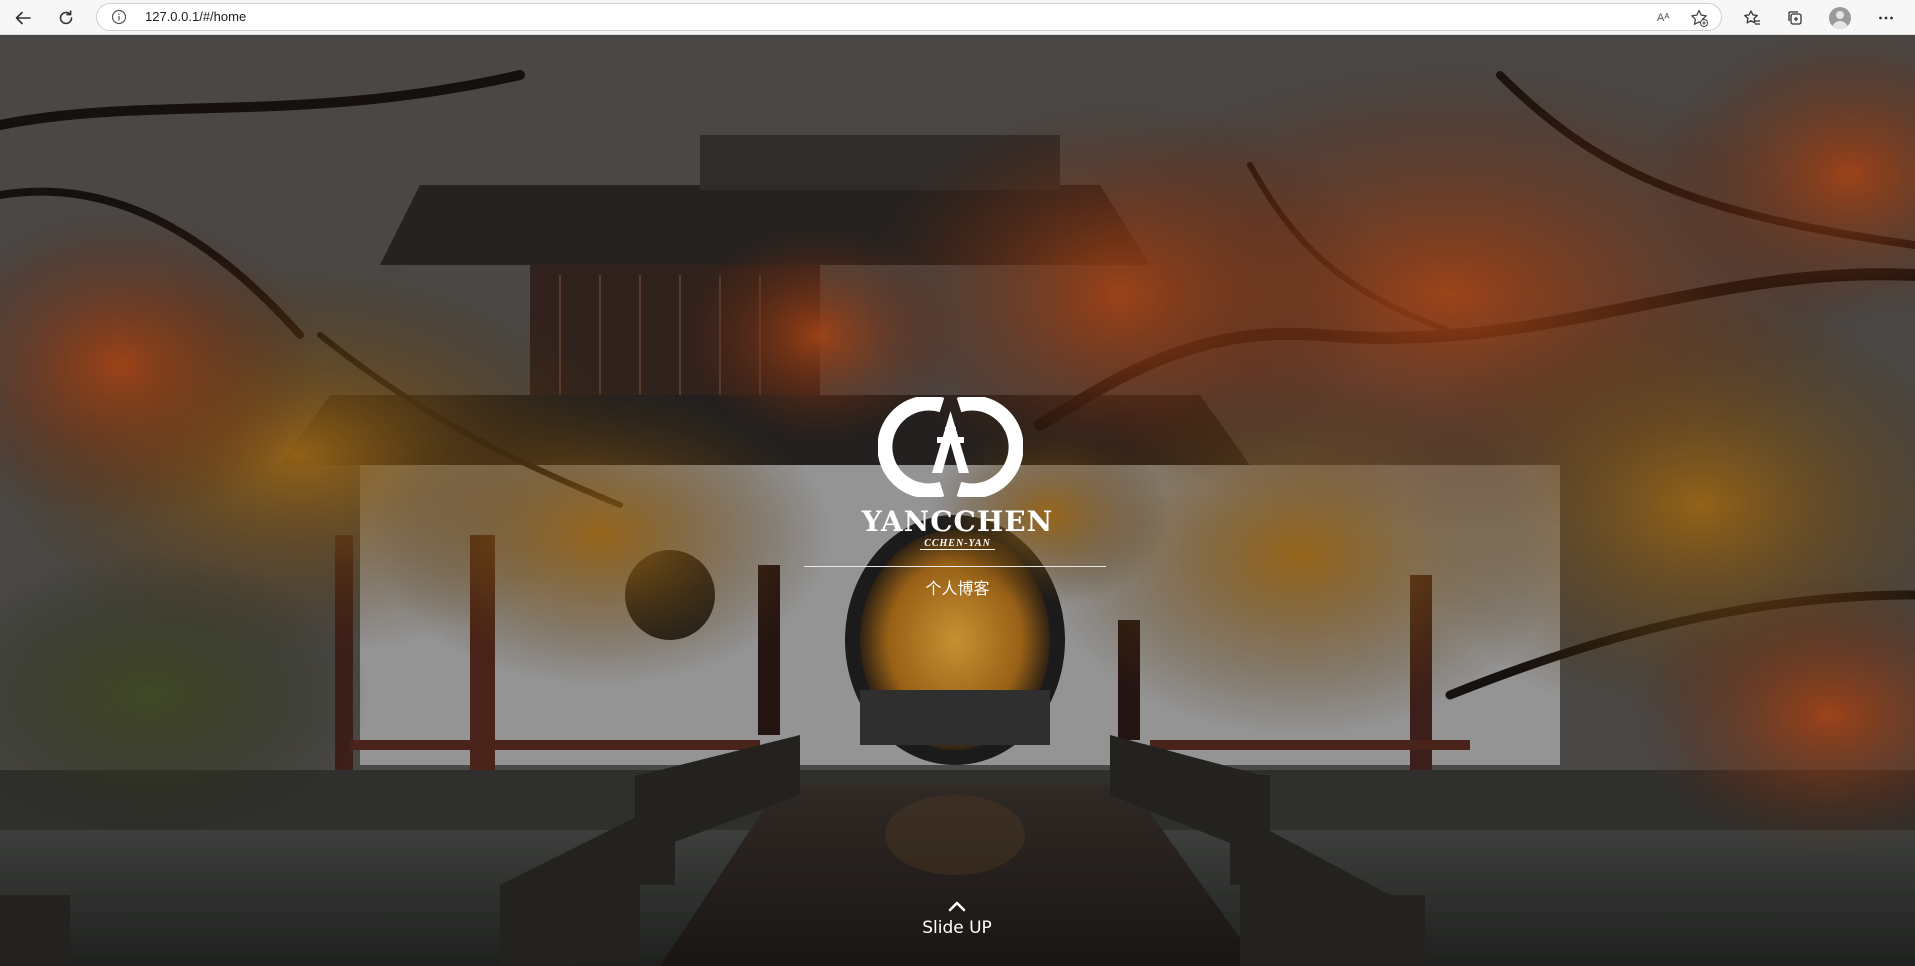 The width and height of the screenshot is (1915, 966). I want to click on slide-up-label: Slide UP, so click(957, 928).